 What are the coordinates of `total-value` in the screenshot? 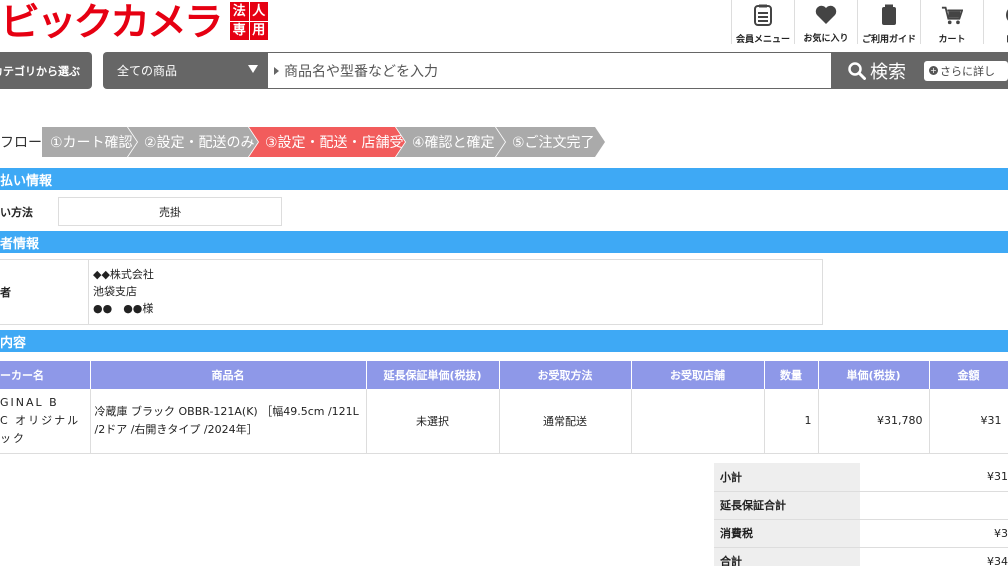 It's located at (934, 505).